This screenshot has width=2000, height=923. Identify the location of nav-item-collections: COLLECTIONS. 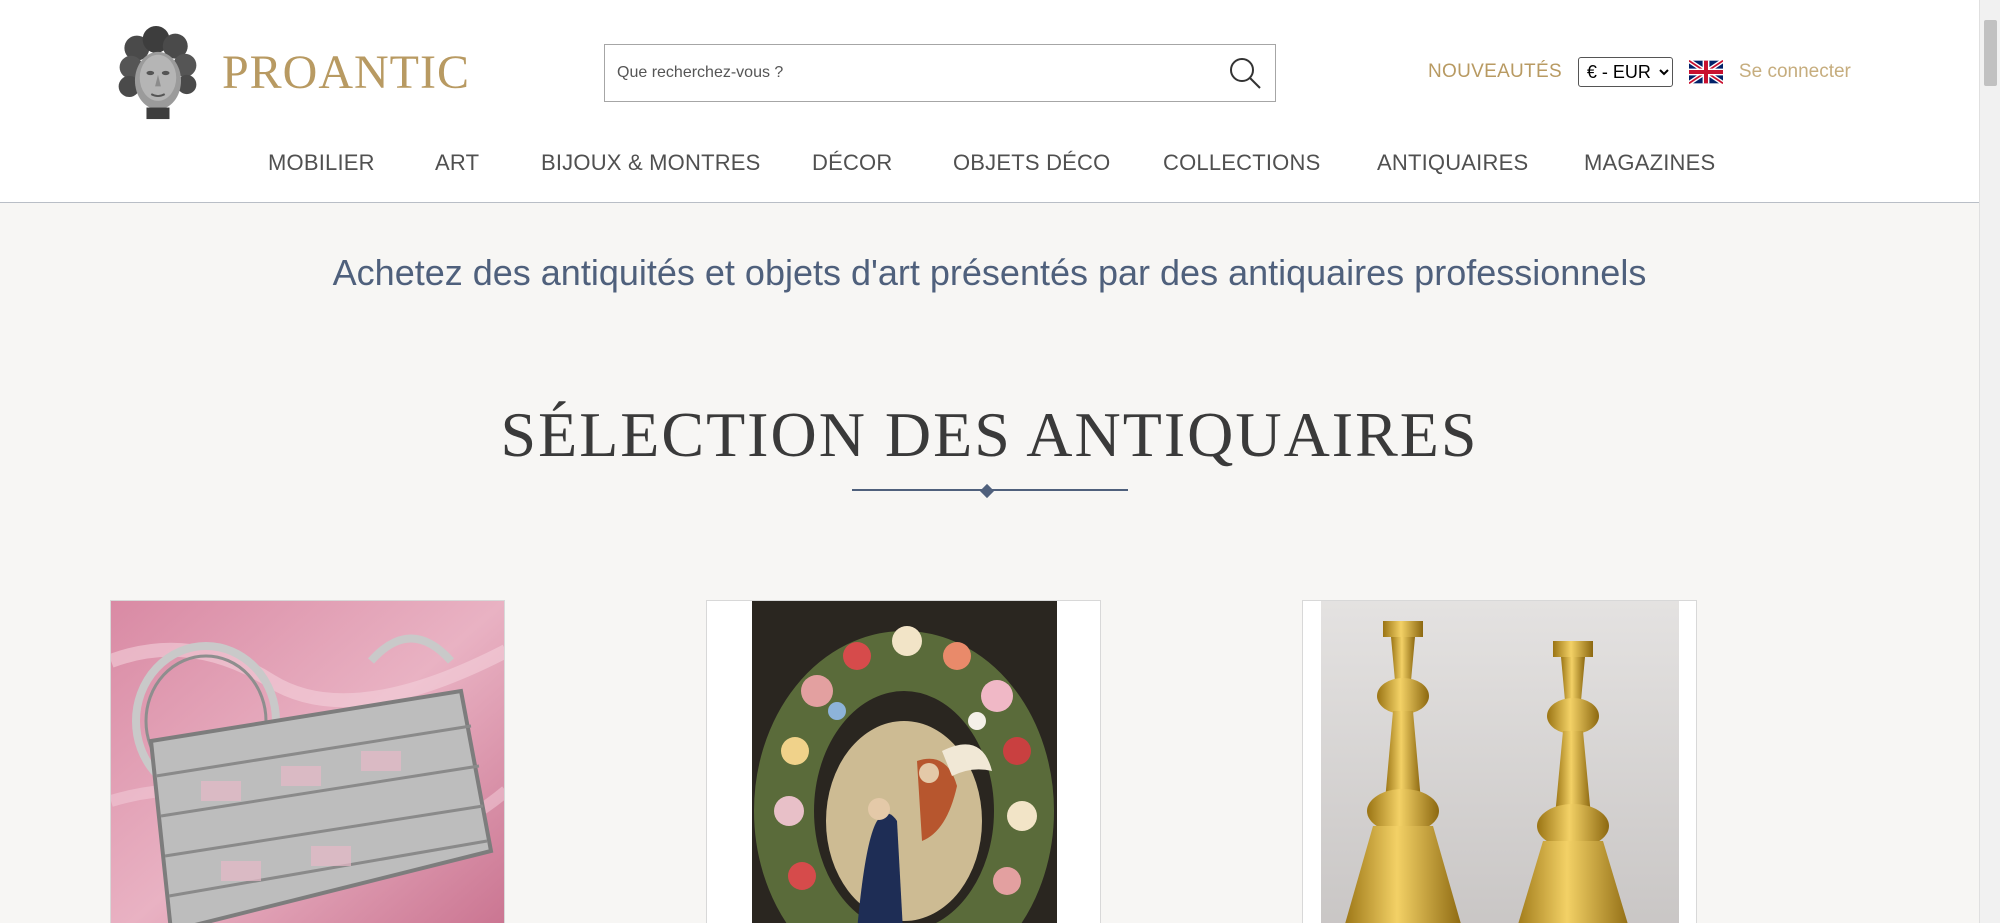
(1241, 163).